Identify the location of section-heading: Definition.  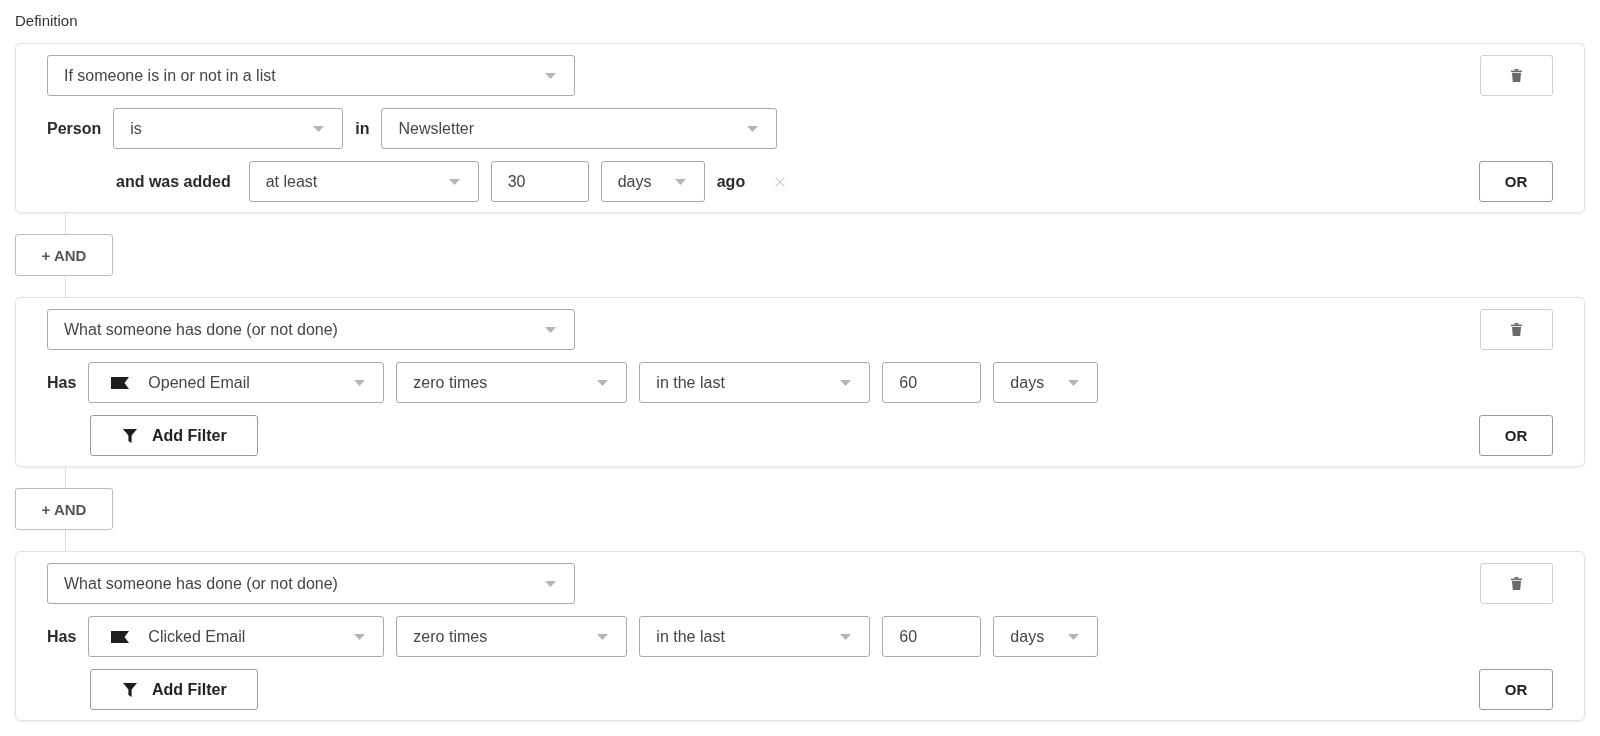
(46, 21).